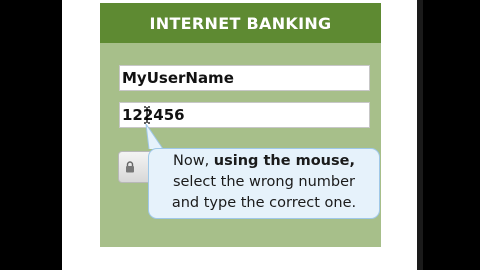 This screenshot has width=480, height=270. I want to click on callout-line-2: select the wrong number, so click(264, 182).